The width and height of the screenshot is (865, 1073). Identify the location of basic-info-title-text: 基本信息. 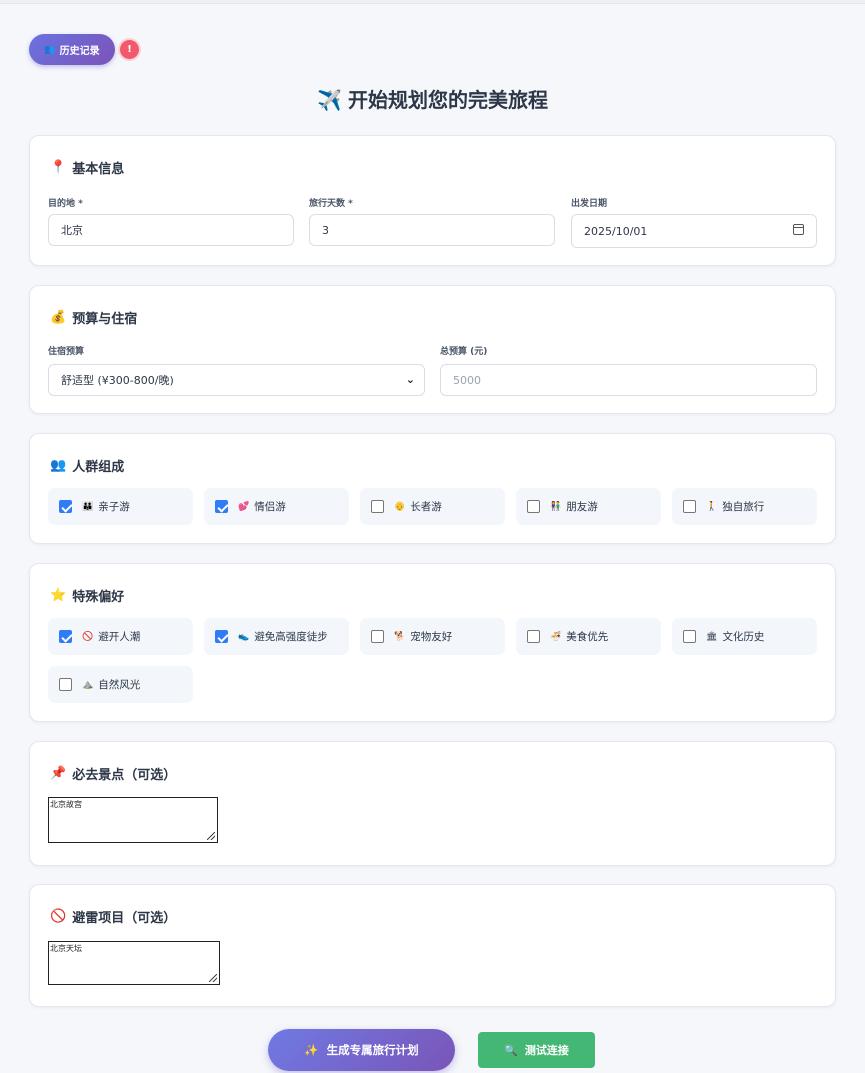
(98, 169).